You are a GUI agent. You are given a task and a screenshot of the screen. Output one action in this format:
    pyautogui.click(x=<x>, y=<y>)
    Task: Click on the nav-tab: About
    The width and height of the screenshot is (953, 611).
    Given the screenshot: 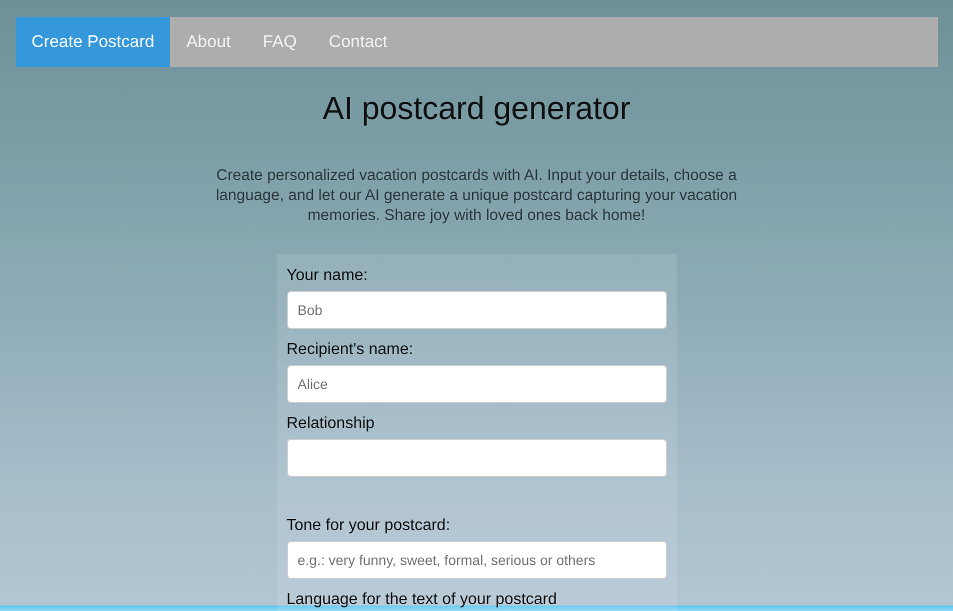 What is the action you would take?
    pyautogui.click(x=208, y=42)
    